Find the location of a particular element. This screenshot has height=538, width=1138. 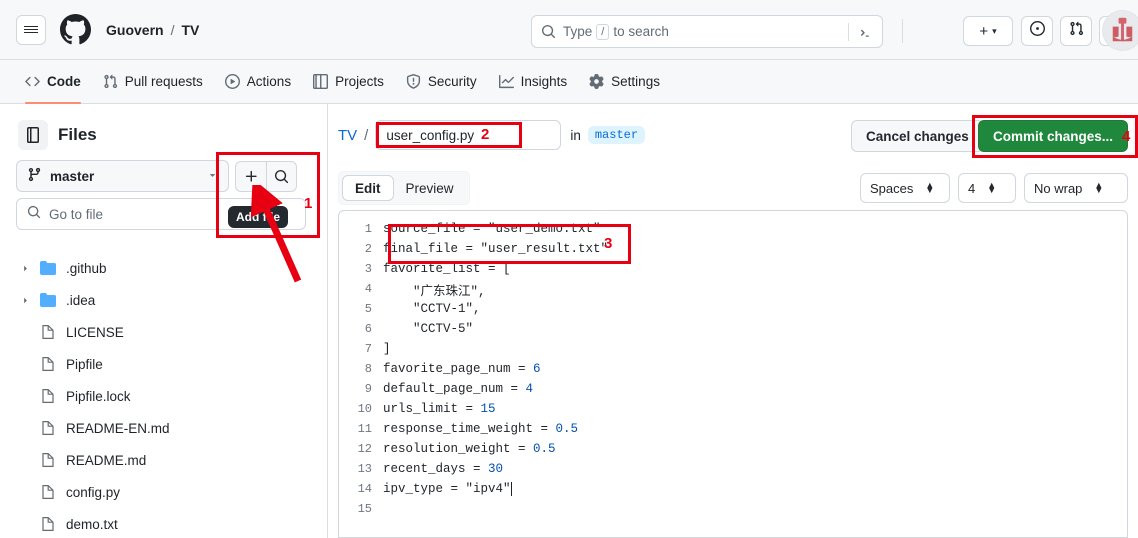

indent-mode-value: Spaces is located at coordinates (892, 188).